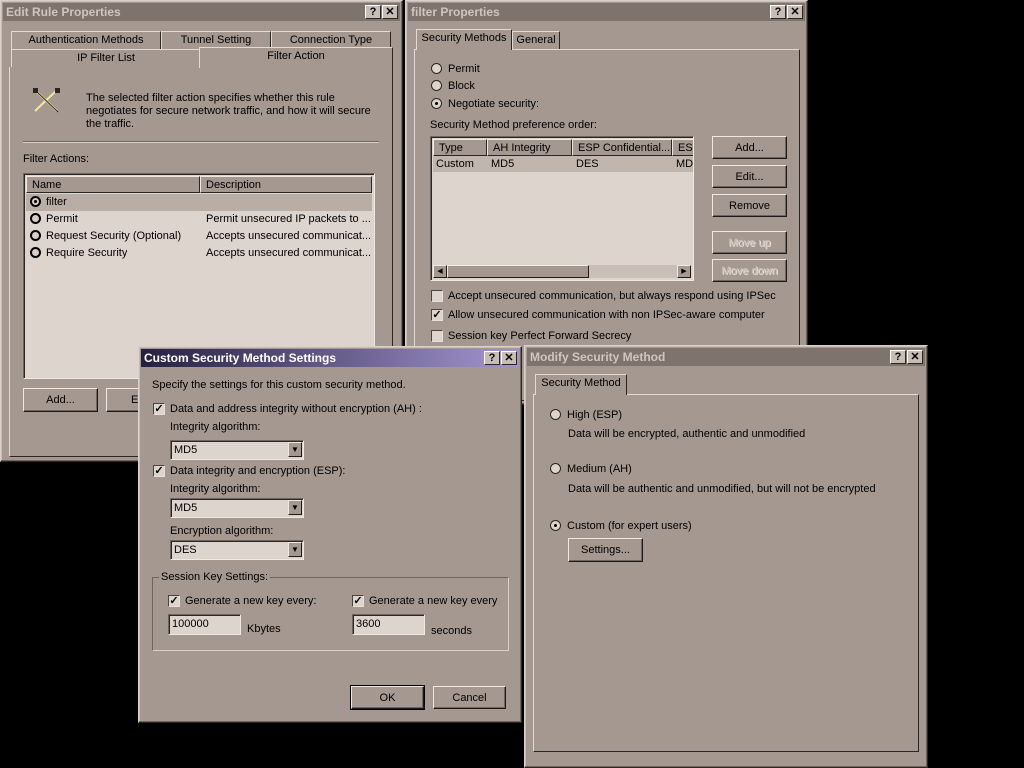 The height and width of the screenshot is (768, 1024). What do you see at coordinates (251, 601) in the screenshot?
I see `generate-kbytes-label: Generate a new key every:` at bounding box center [251, 601].